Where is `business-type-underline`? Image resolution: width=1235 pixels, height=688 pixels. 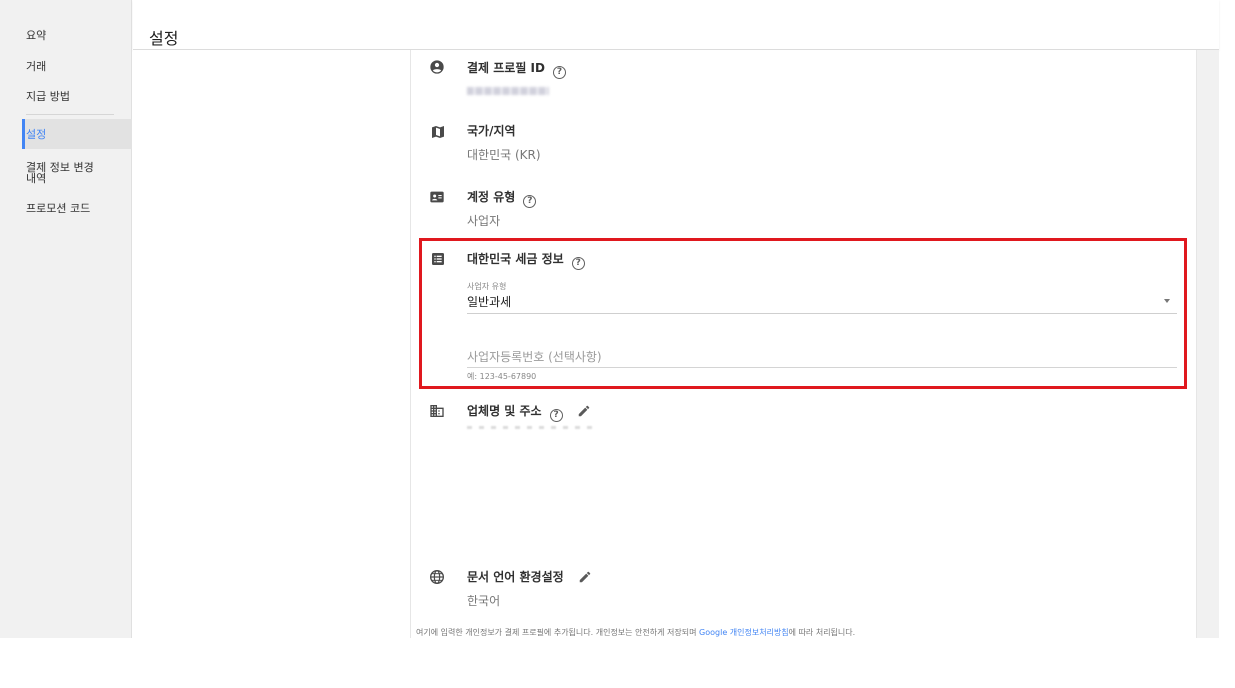
business-type-underline is located at coordinates (822, 313).